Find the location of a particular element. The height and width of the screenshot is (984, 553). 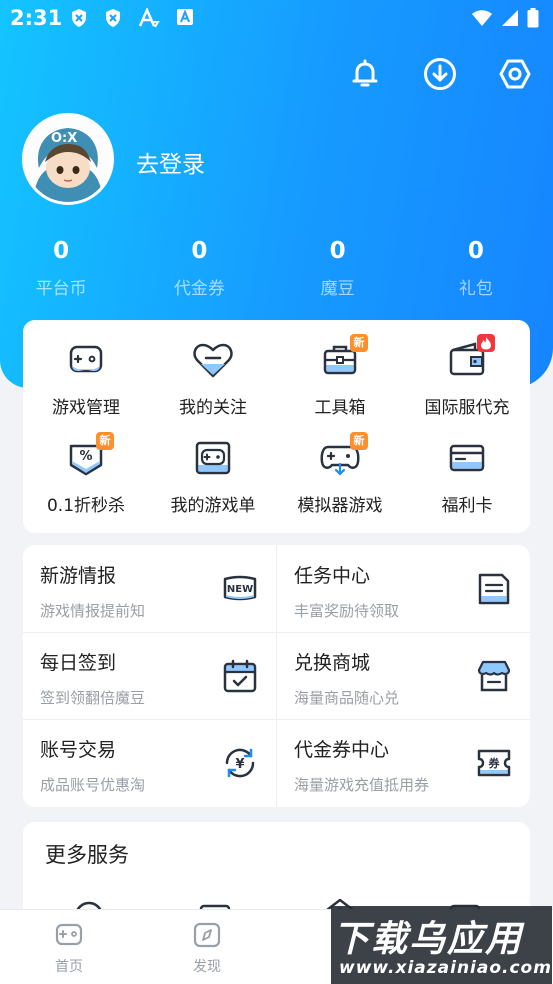

more-services-title: 更多服务 is located at coordinates (87, 855).